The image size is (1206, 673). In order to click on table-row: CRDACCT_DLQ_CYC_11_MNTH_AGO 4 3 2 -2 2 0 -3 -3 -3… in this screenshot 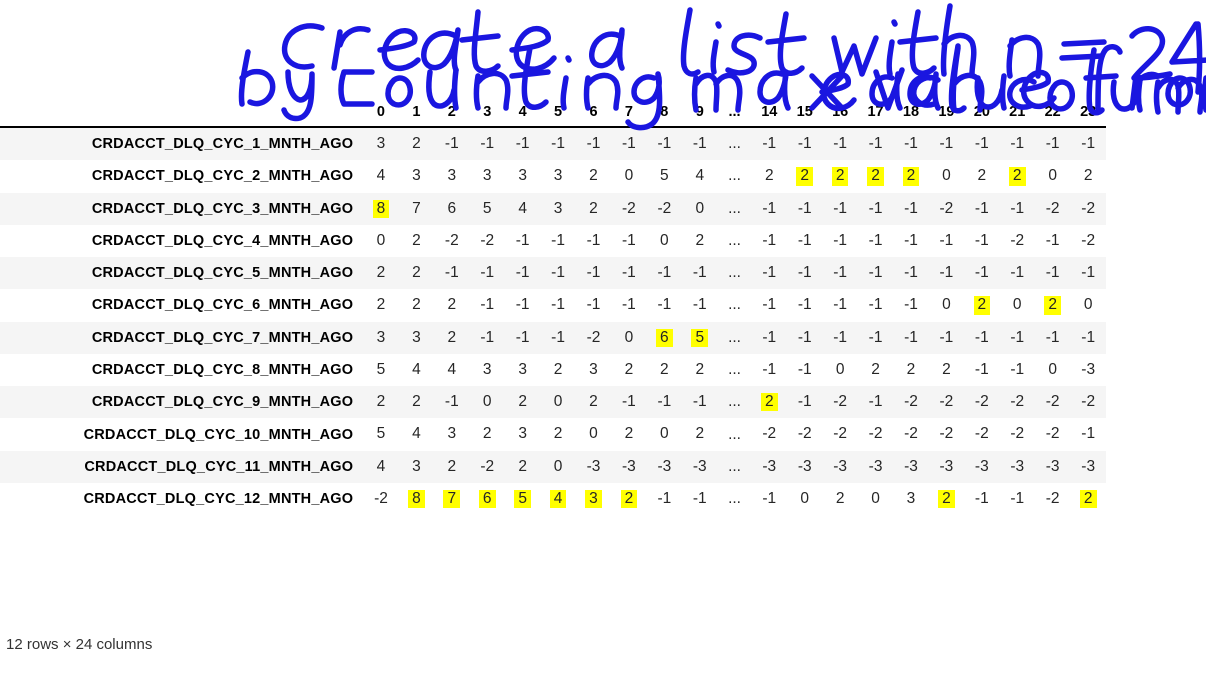, I will do `click(553, 466)`.